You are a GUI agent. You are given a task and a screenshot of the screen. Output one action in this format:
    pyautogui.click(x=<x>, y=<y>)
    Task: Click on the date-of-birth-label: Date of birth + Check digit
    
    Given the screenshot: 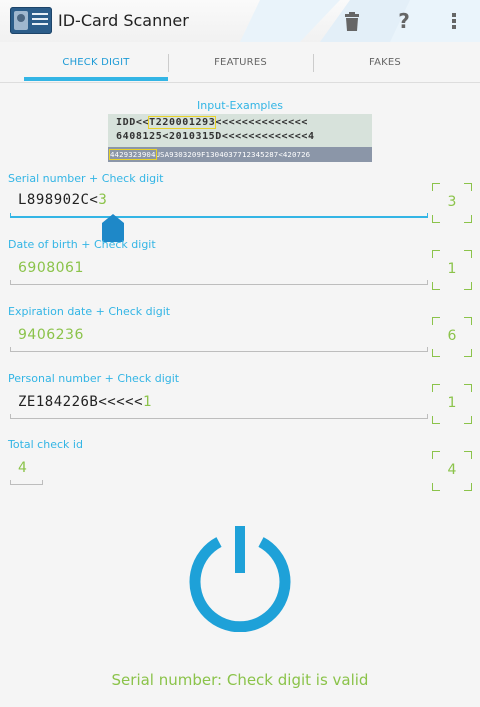 What is the action you would take?
    pyautogui.click(x=82, y=244)
    